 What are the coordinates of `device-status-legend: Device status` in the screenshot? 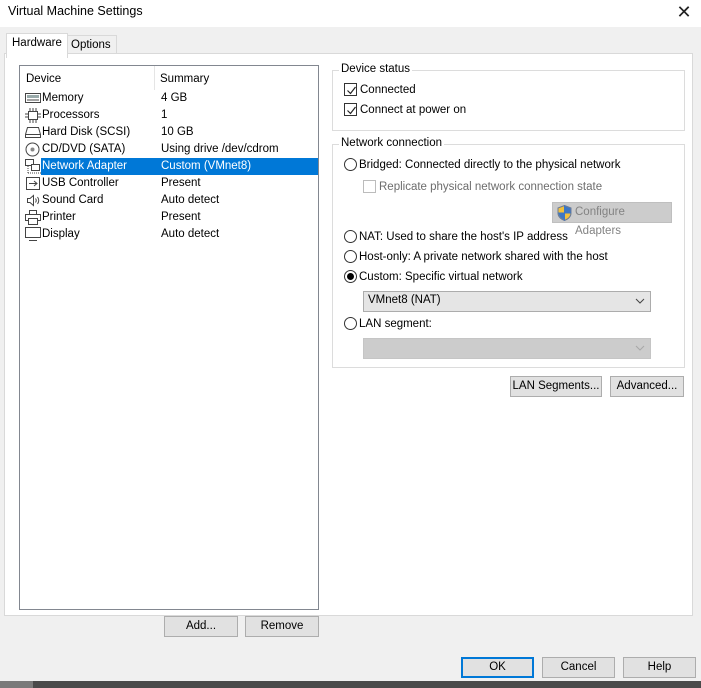 It's located at (376, 69).